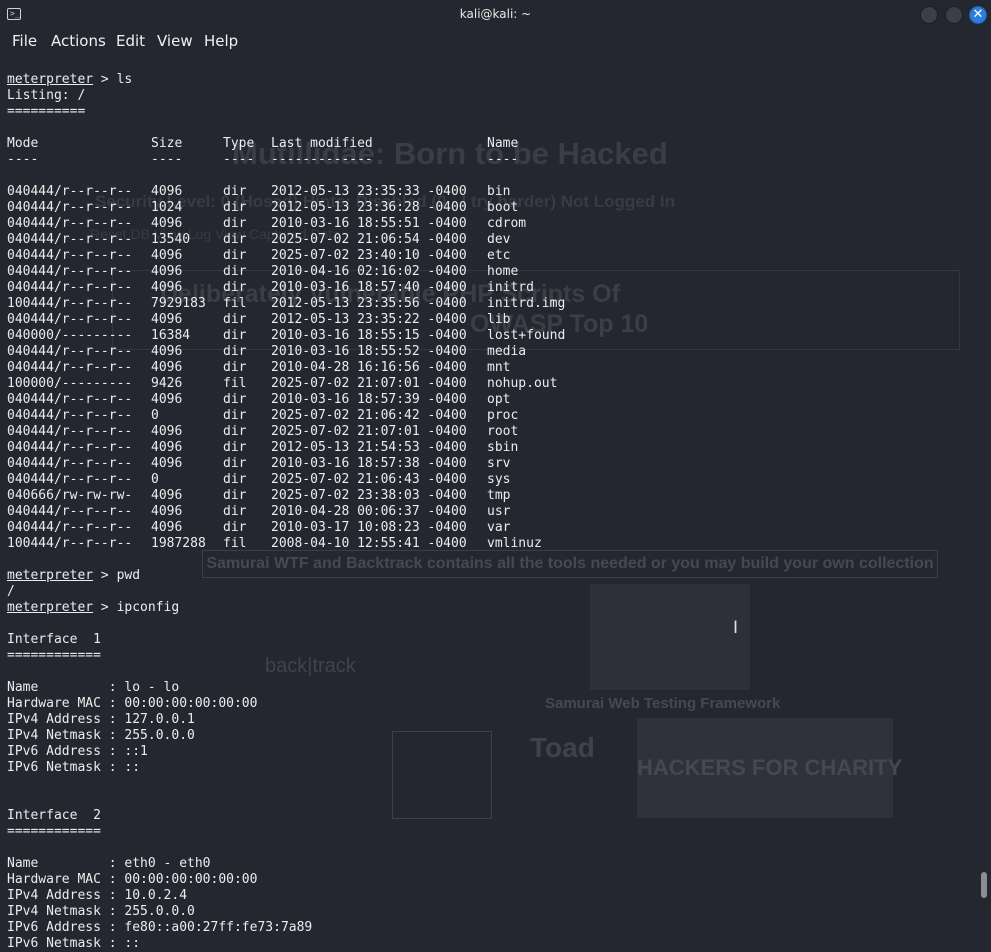 The width and height of the screenshot is (991, 952). Describe the element at coordinates (66, 767) in the screenshot. I see `row-label: IPv6 Netmask :` at that location.